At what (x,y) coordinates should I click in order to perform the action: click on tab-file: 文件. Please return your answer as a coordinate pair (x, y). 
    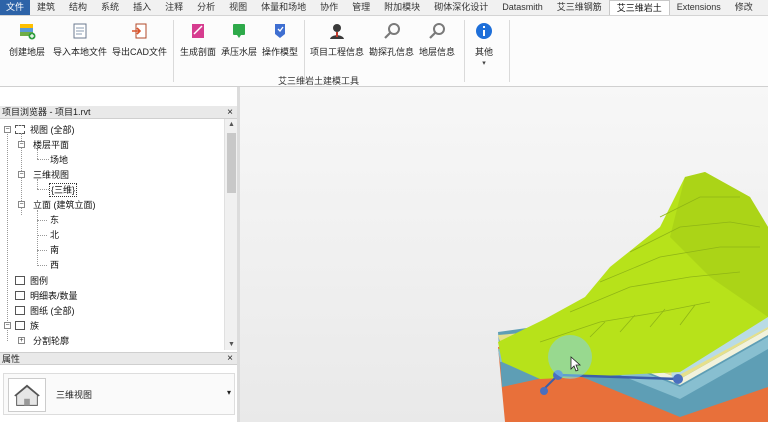
    Looking at the image, I should click on (15, 7).